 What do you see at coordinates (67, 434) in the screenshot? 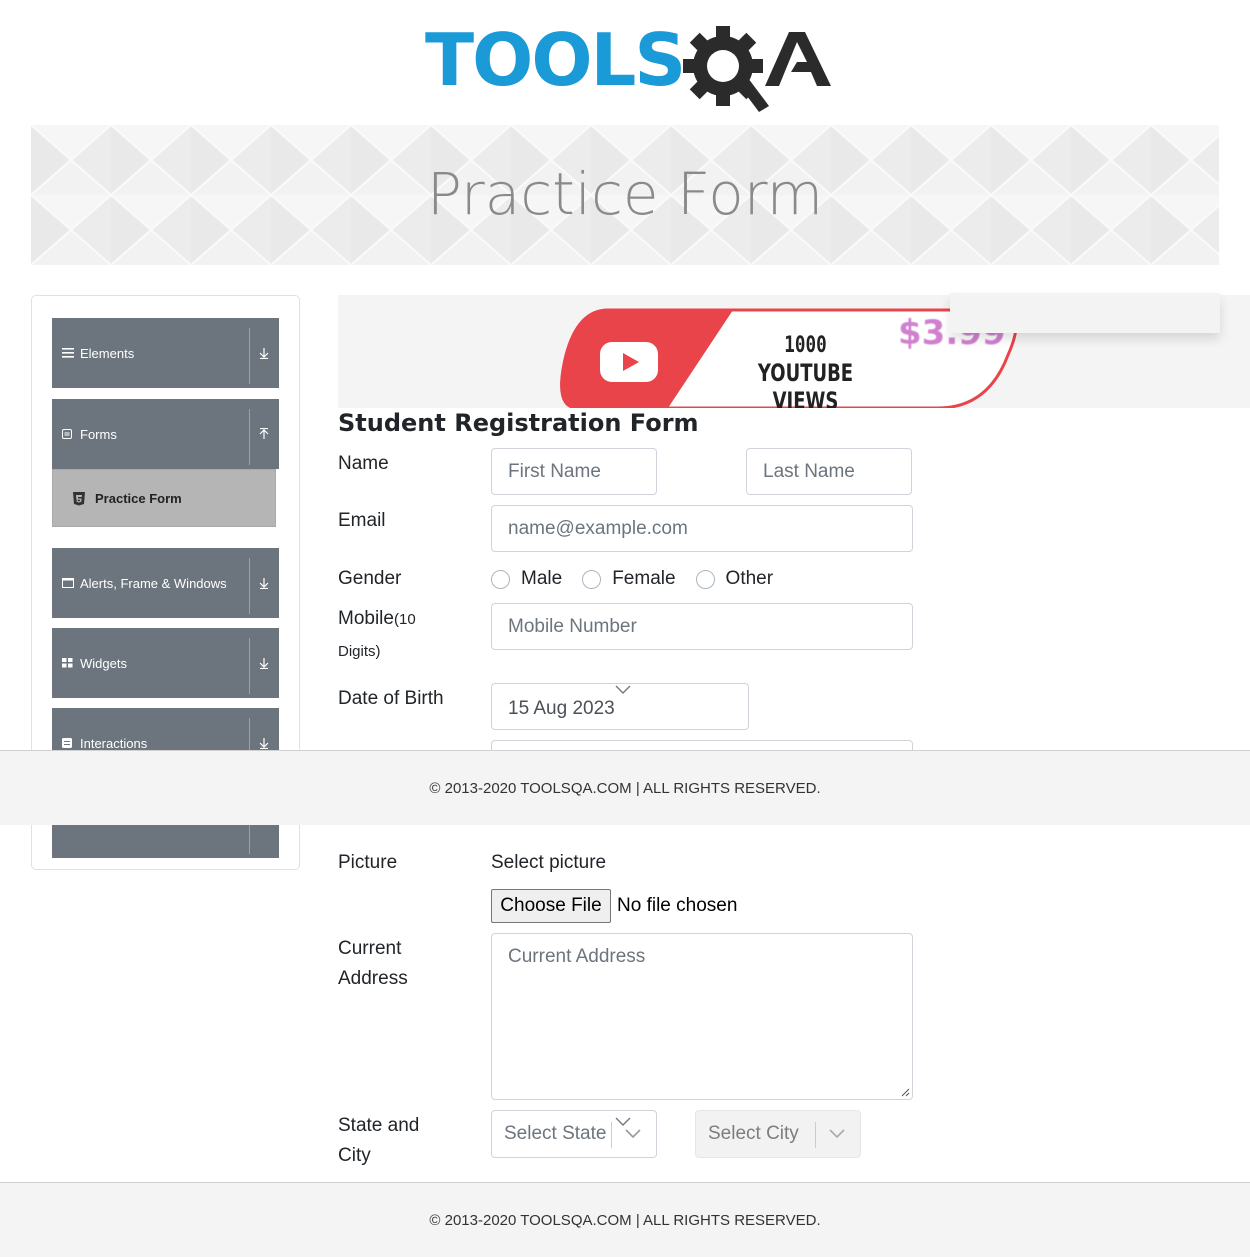
I see `form-icon` at bounding box center [67, 434].